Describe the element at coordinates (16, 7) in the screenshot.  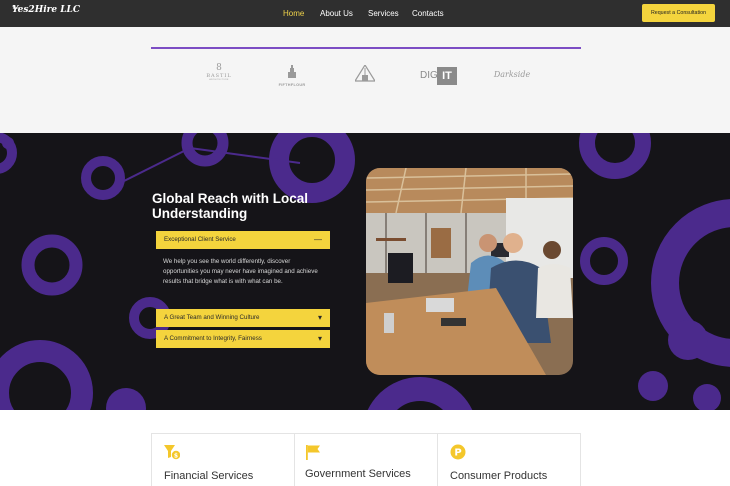
I see `logo-prefix: The` at that location.